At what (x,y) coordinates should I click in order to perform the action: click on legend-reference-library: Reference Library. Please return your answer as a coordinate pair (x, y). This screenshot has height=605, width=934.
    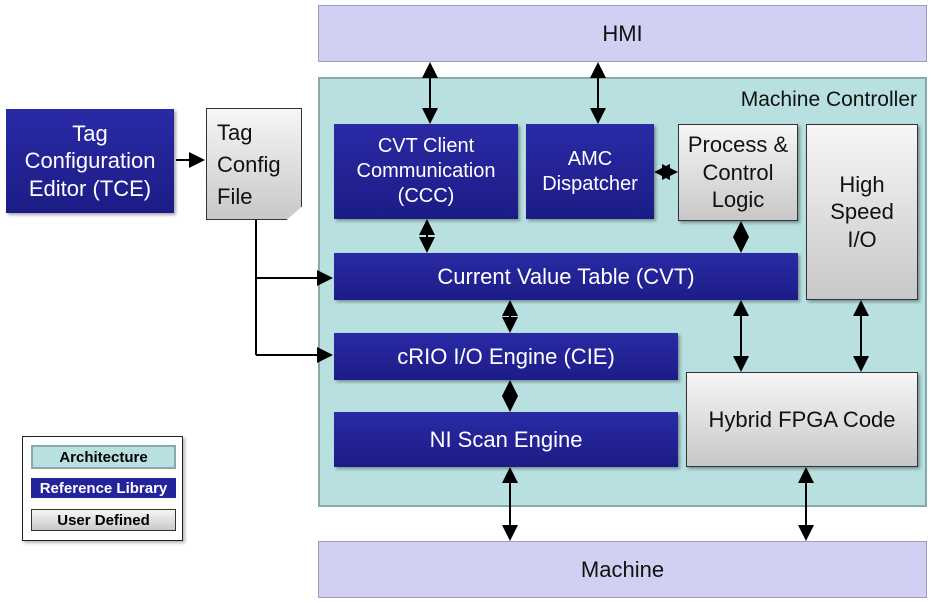
    Looking at the image, I should click on (103, 488).